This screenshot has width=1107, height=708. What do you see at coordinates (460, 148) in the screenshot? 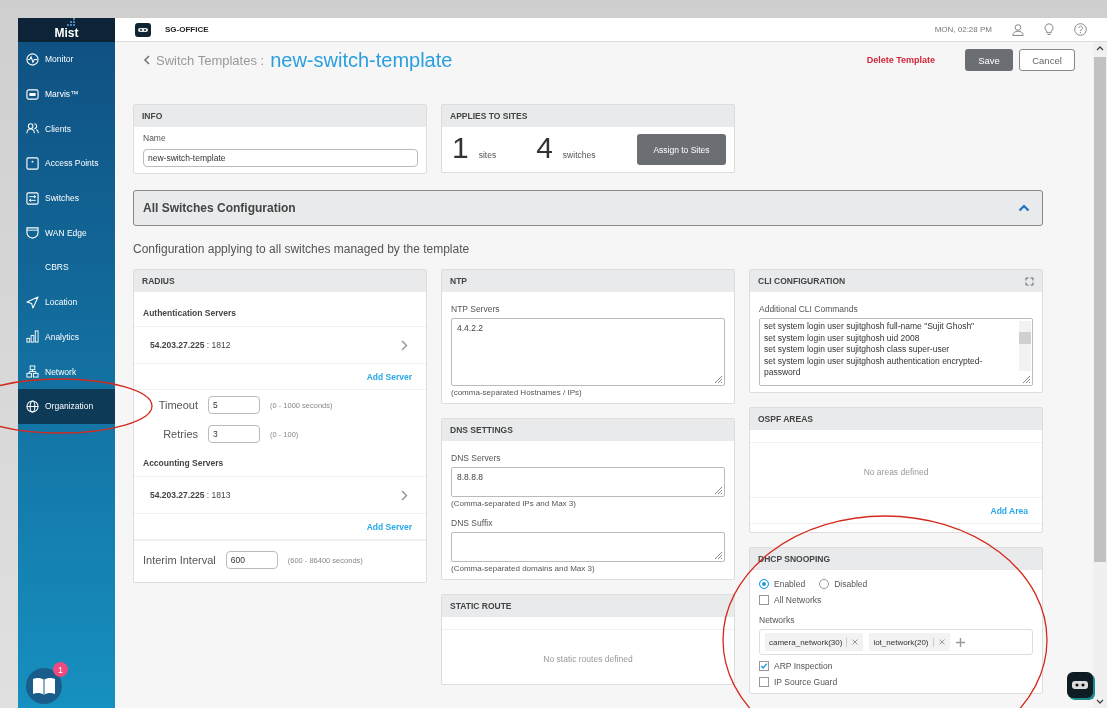
I see `sites-count: 1` at bounding box center [460, 148].